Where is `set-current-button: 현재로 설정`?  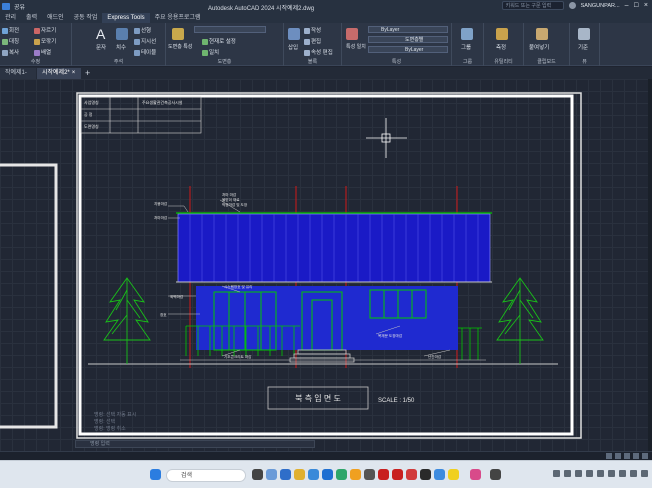 set-current-button: 현재로 설정 is located at coordinates (219, 41).